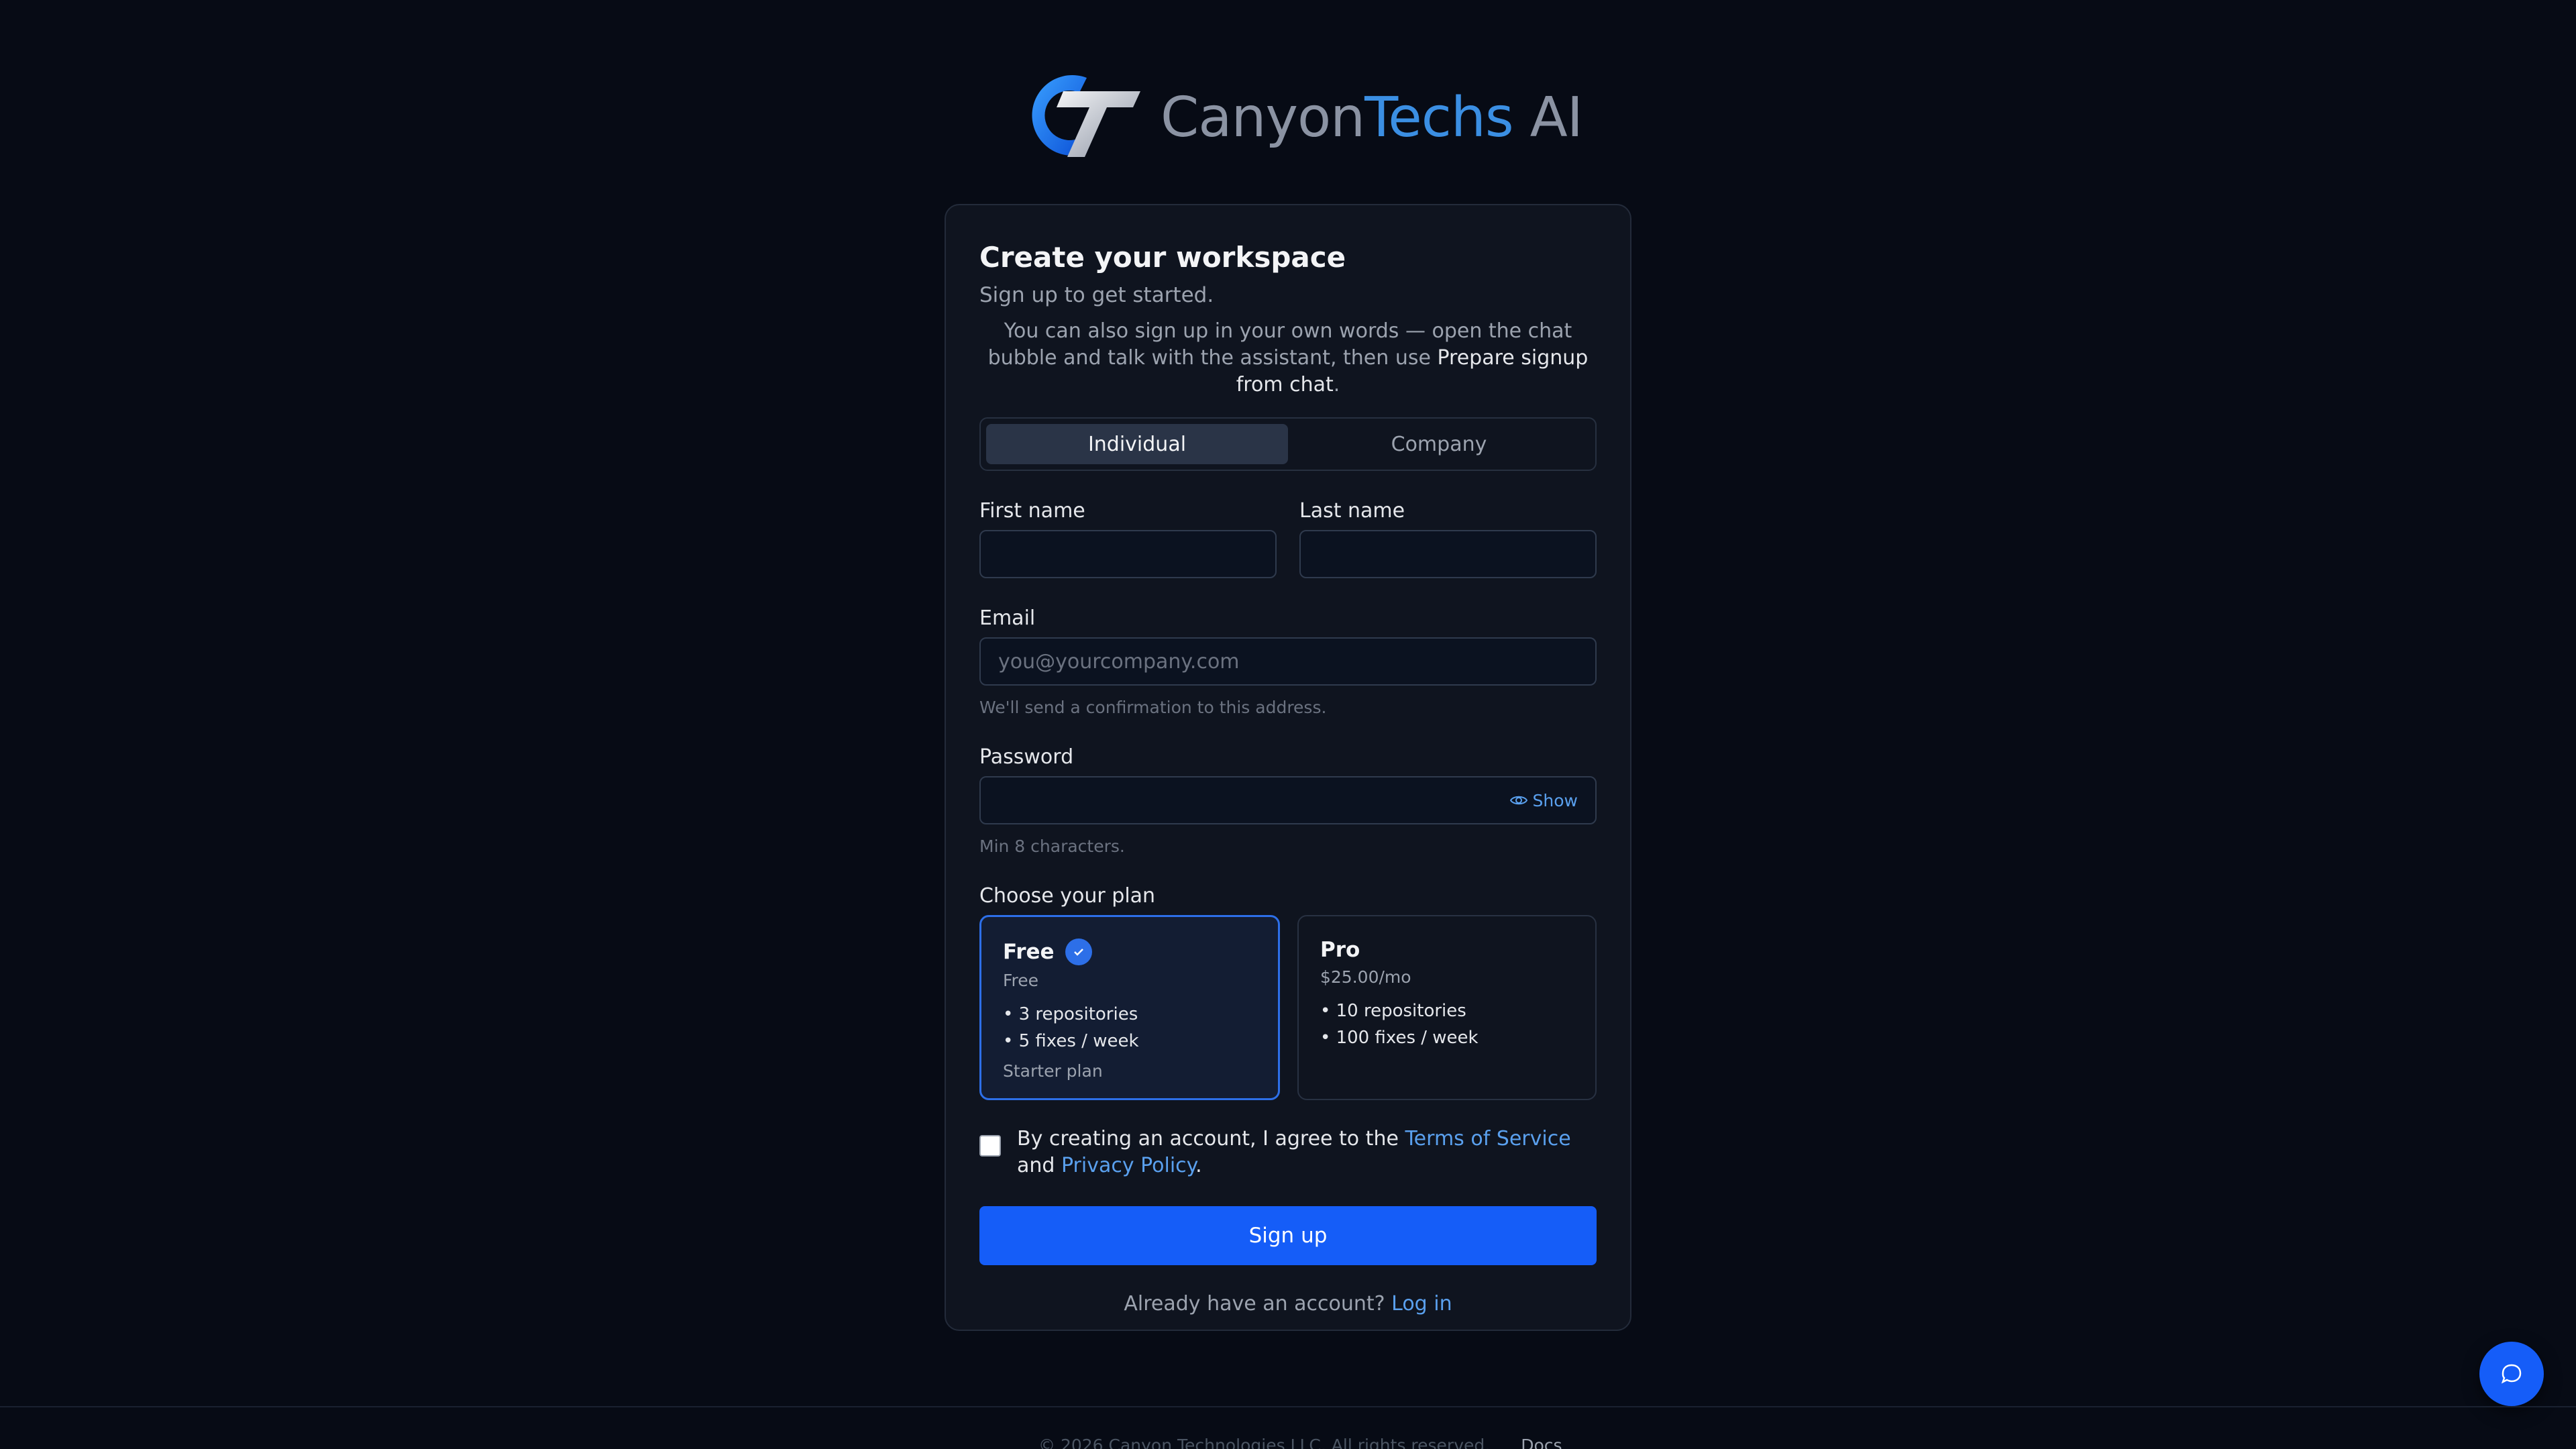 The height and width of the screenshot is (1449, 2576). Describe the element at coordinates (1119, 661) in the screenshot. I see `email-placeholder: you@yourcompany.com` at that location.